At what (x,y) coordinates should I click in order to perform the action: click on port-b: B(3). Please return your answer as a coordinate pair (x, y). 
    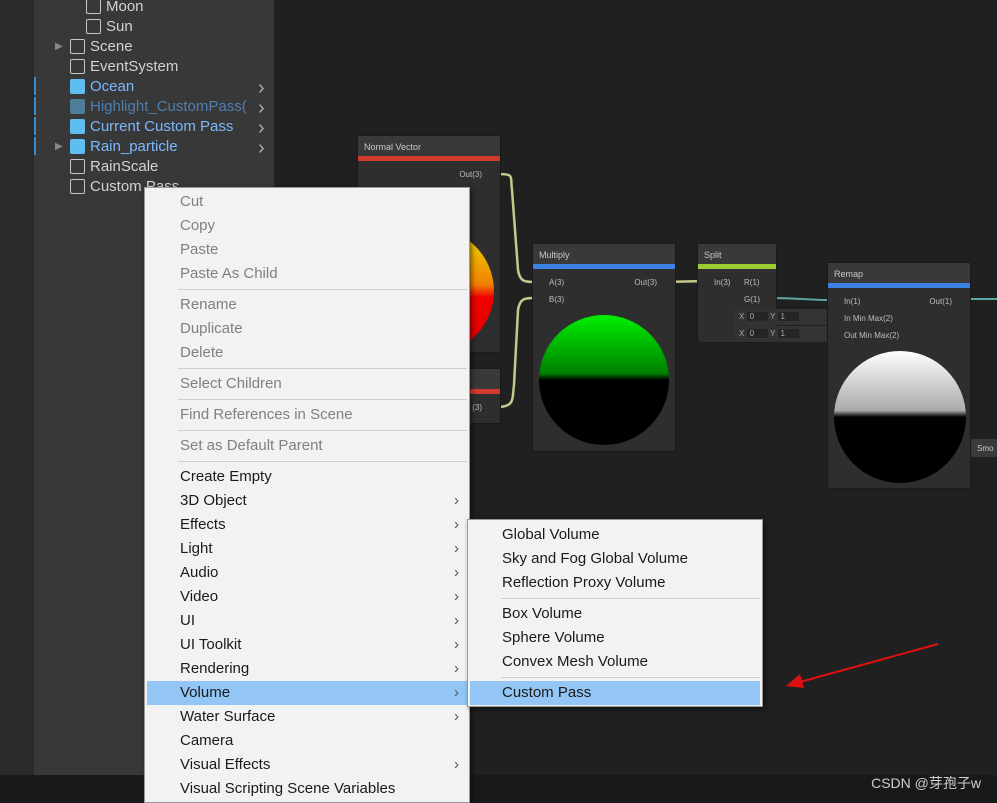
    Looking at the image, I should click on (556, 299).